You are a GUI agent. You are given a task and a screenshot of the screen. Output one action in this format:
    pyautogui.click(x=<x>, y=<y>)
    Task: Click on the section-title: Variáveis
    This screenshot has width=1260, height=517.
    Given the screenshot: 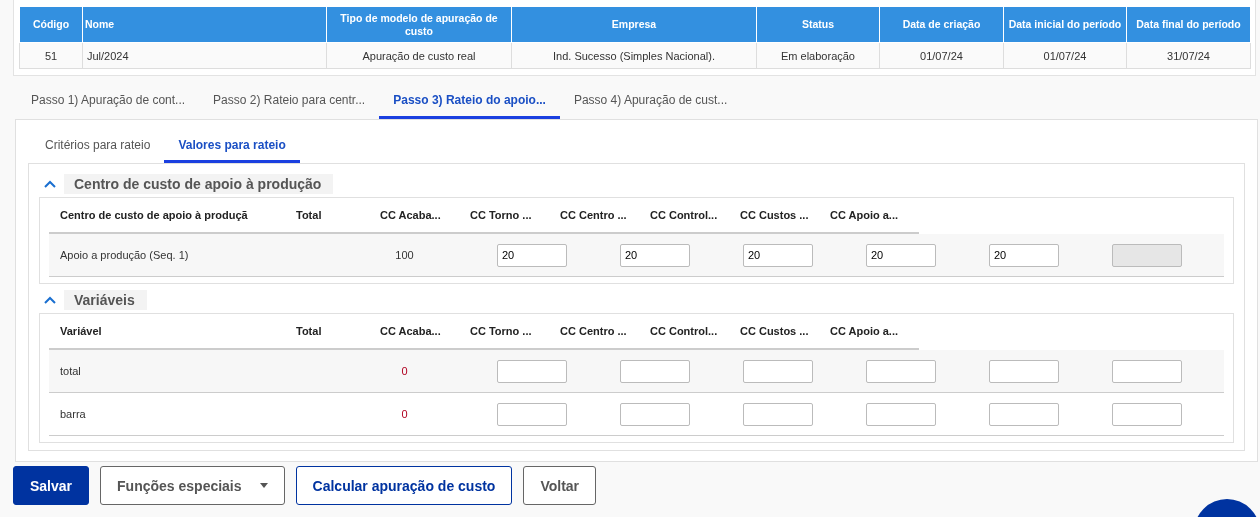 What is the action you would take?
    pyautogui.click(x=105, y=300)
    